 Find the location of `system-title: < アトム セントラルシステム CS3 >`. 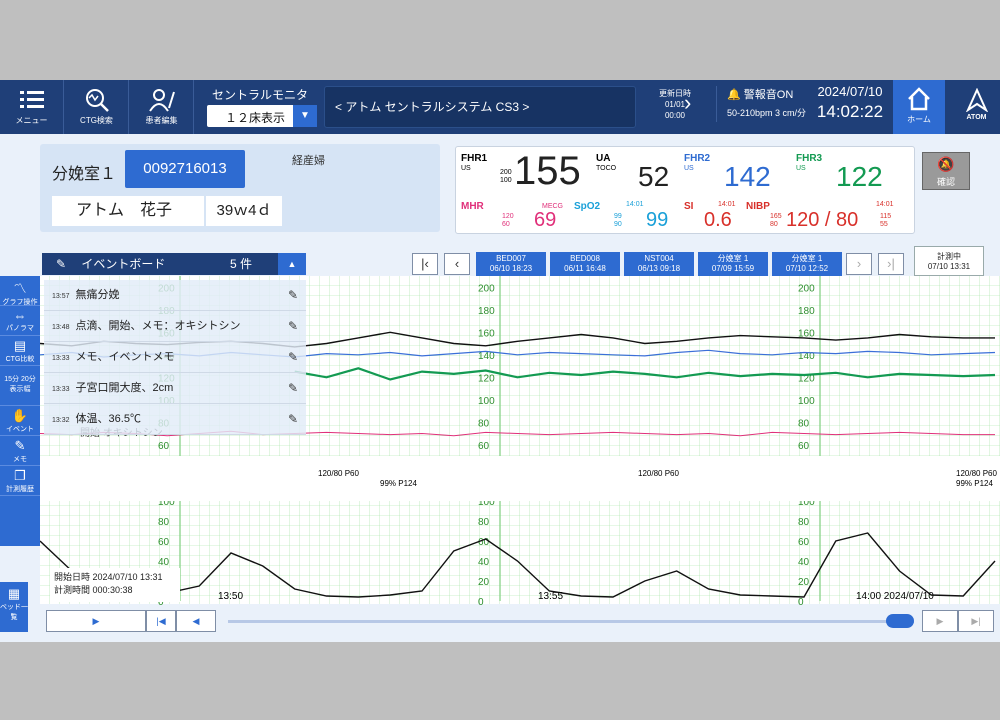

system-title: < アトム セントラルシステム CS3 > is located at coordinates (480, 107).